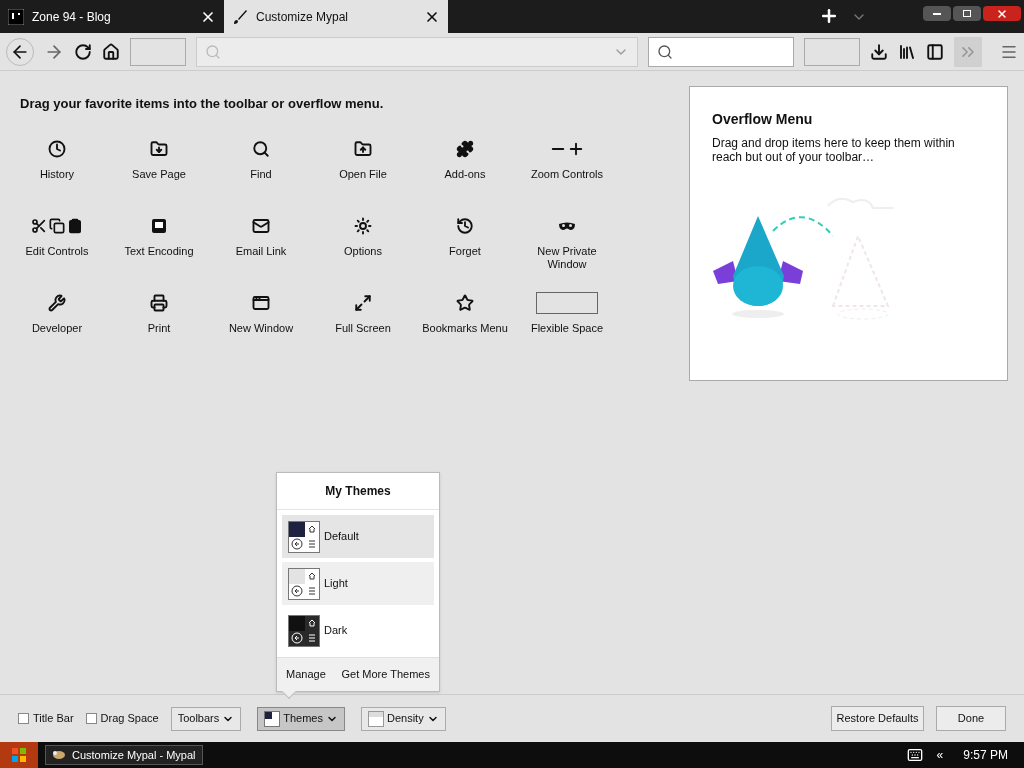 Image resolution: width=1024 pixels, height=768 pixels. Describe the element at coordinates (935, 51) in the screenshot. I see `sidebar-icon` at that location.